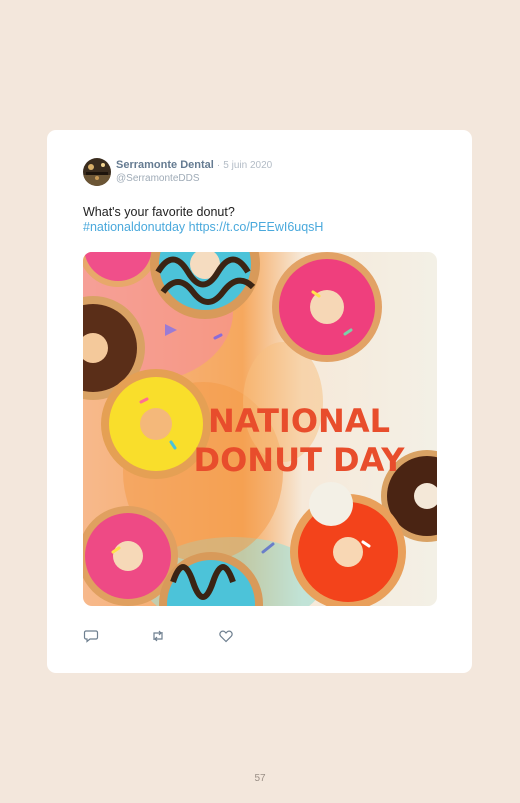  I want to click on tweet-body: What's your favorite donut?, so click(159, 212).